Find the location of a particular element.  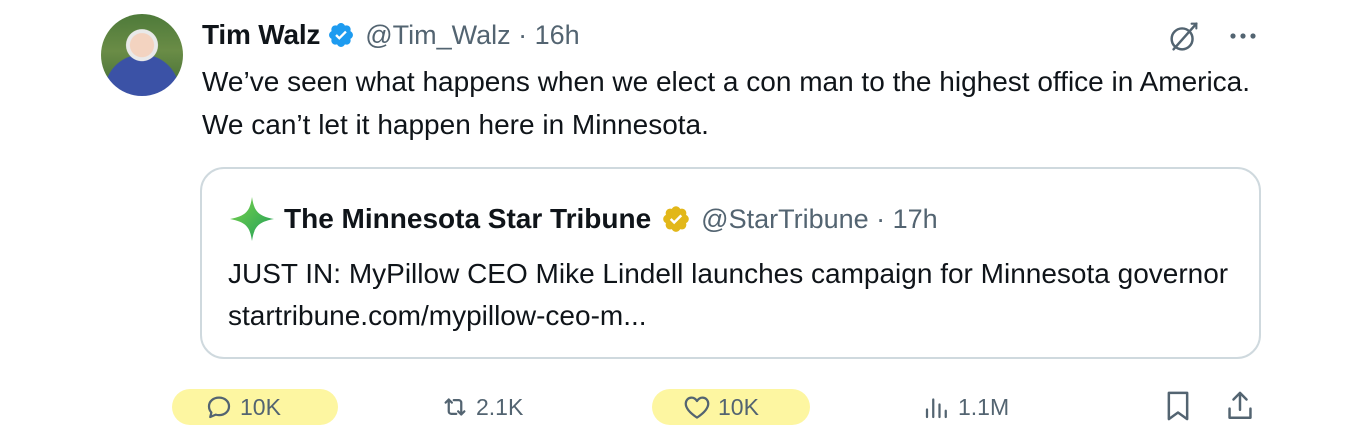

reply-icon is located at coordinates (219, 407).